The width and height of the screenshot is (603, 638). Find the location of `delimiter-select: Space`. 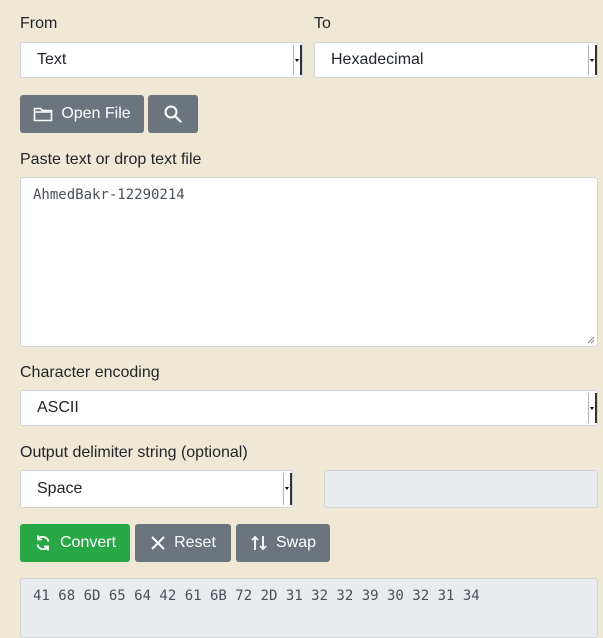

delimiter-select: Space is located at coordinates (156, 489).